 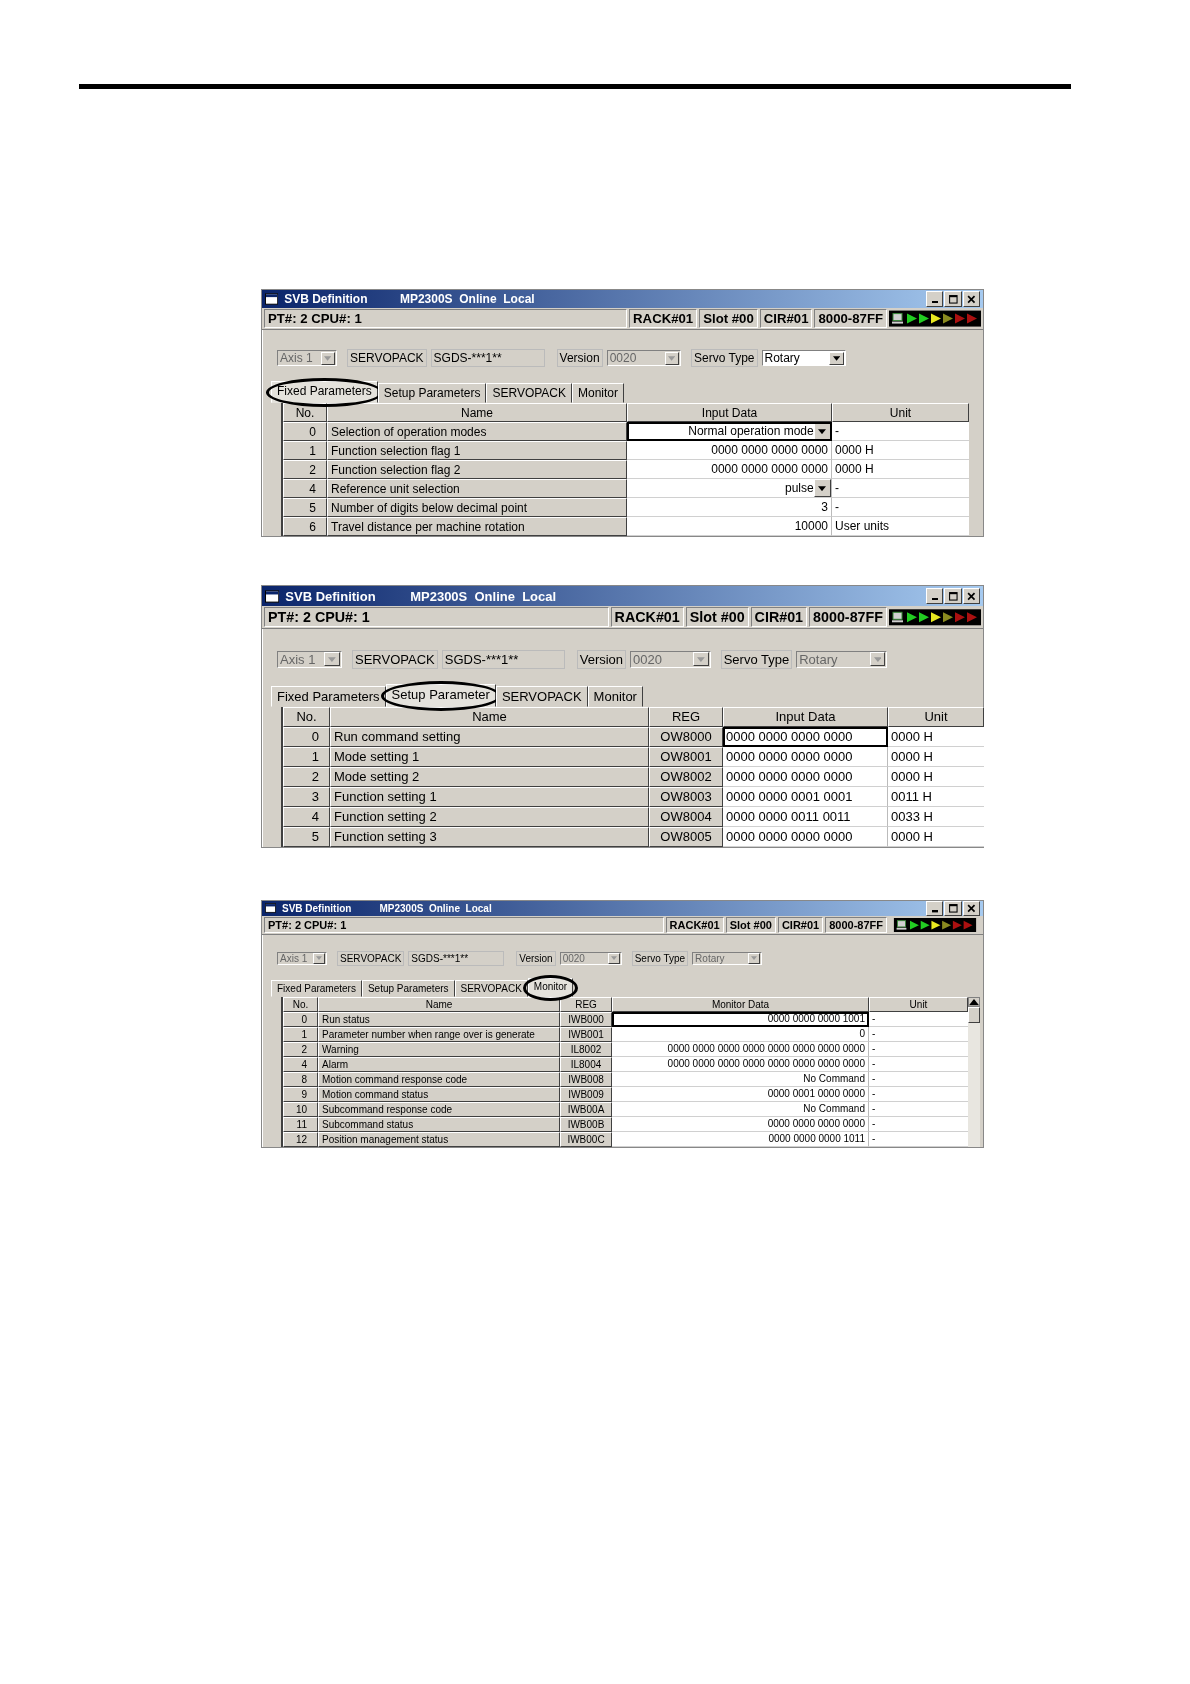 What do you see at coordinates (477, 413) in the screenshot?
I see `column-header: Name` at bounding box center [477, 413].